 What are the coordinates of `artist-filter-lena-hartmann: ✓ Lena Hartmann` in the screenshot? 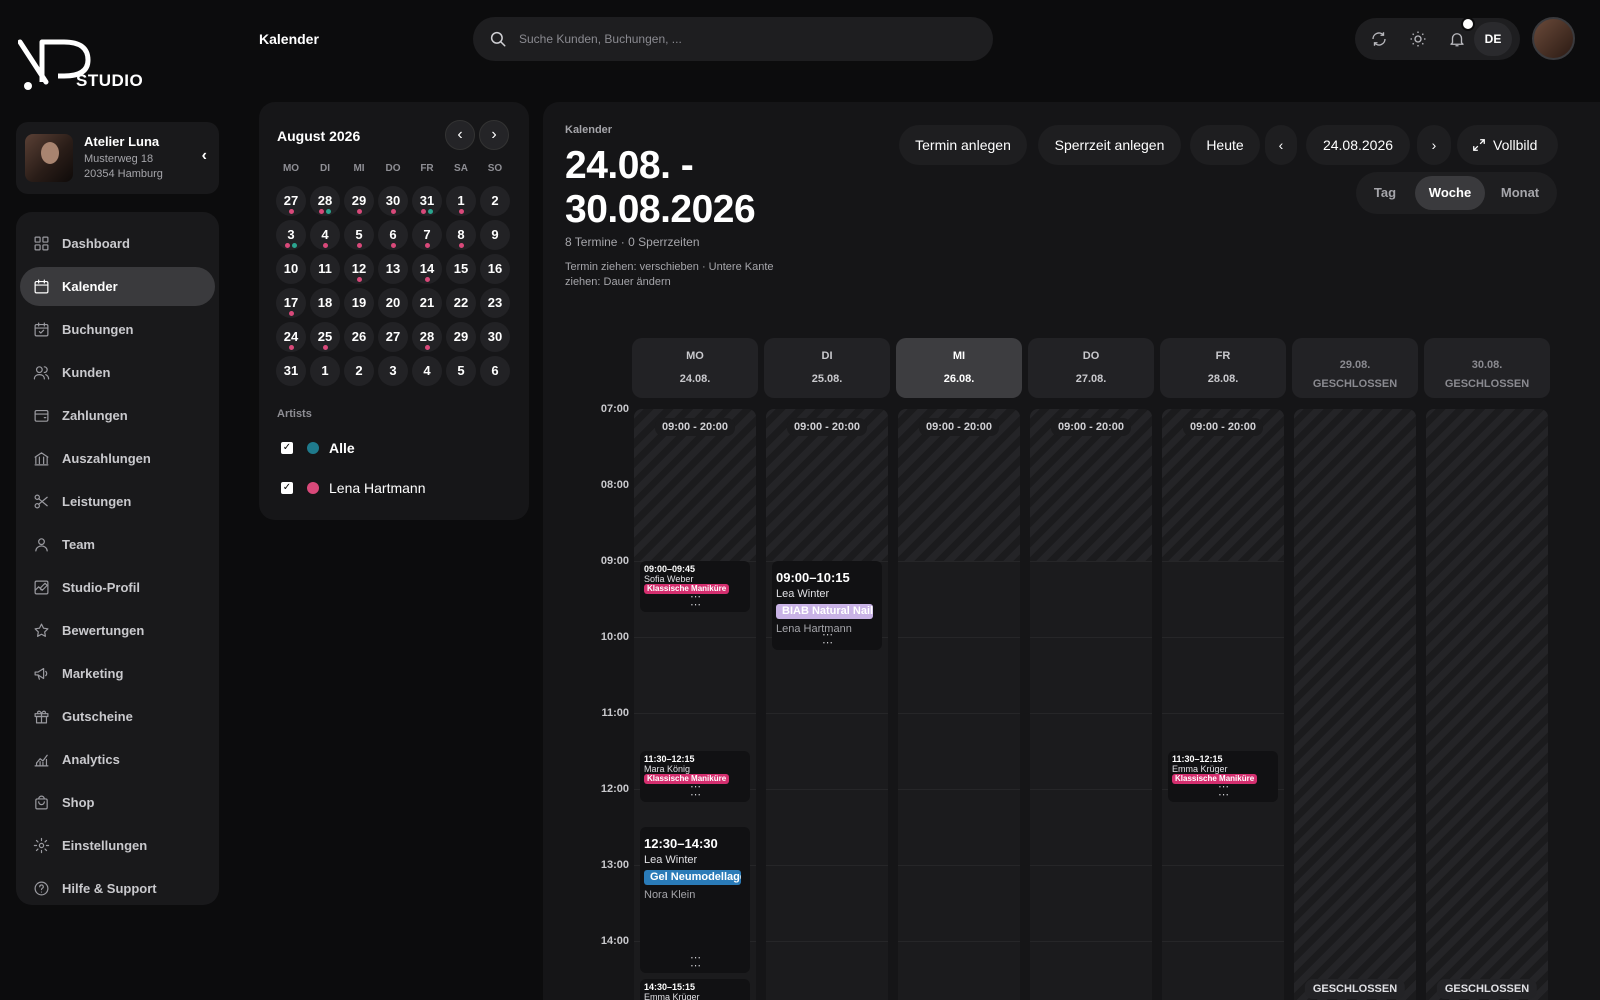 It's located at (353, 488).